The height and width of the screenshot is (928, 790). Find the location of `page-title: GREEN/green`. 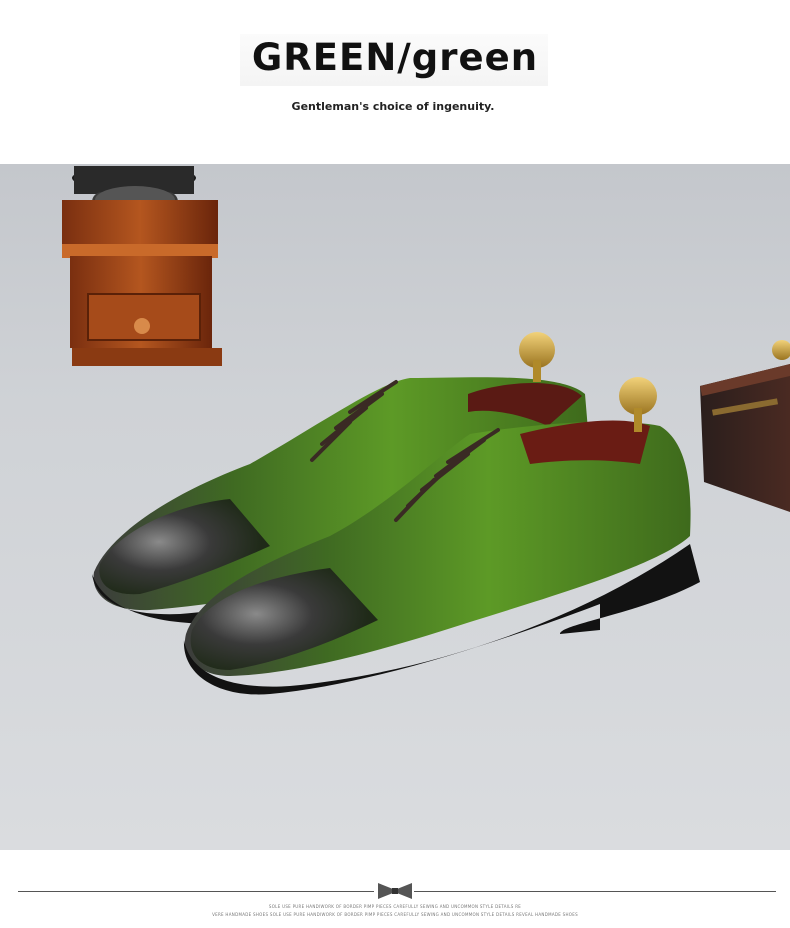

page-title: GREEN/green is located at coordinates (395, 57).